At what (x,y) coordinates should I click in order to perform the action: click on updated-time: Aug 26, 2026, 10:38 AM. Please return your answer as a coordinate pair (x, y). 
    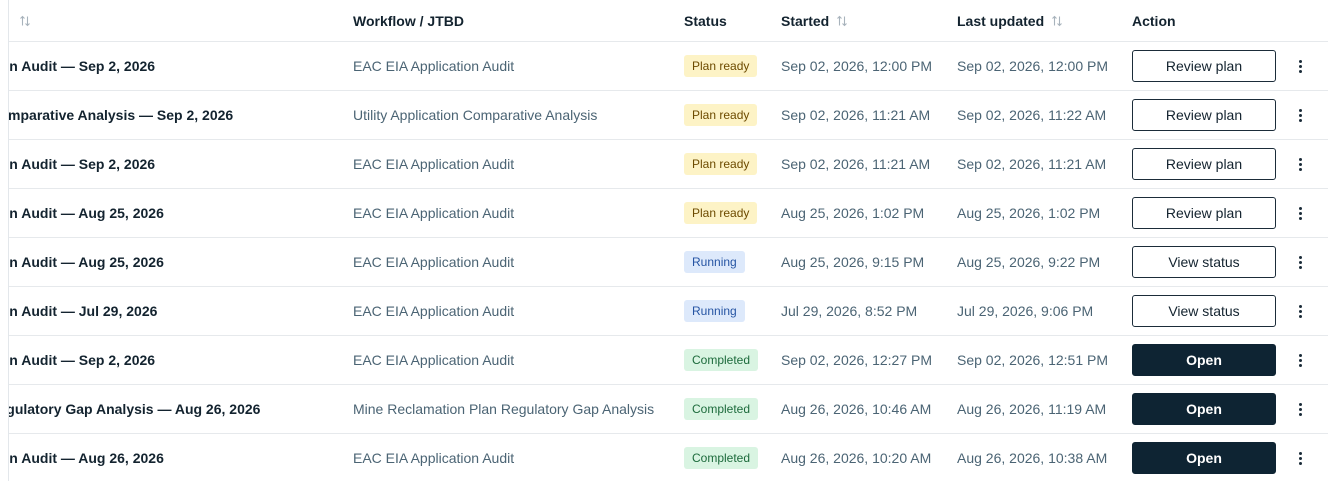
    Looking at the image, I should click on (1032, 458).